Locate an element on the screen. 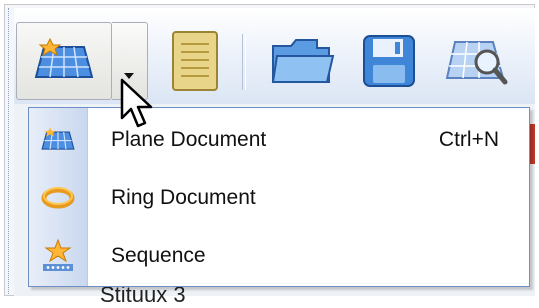  sequence-star-icon is located at coordinates (58, 256).